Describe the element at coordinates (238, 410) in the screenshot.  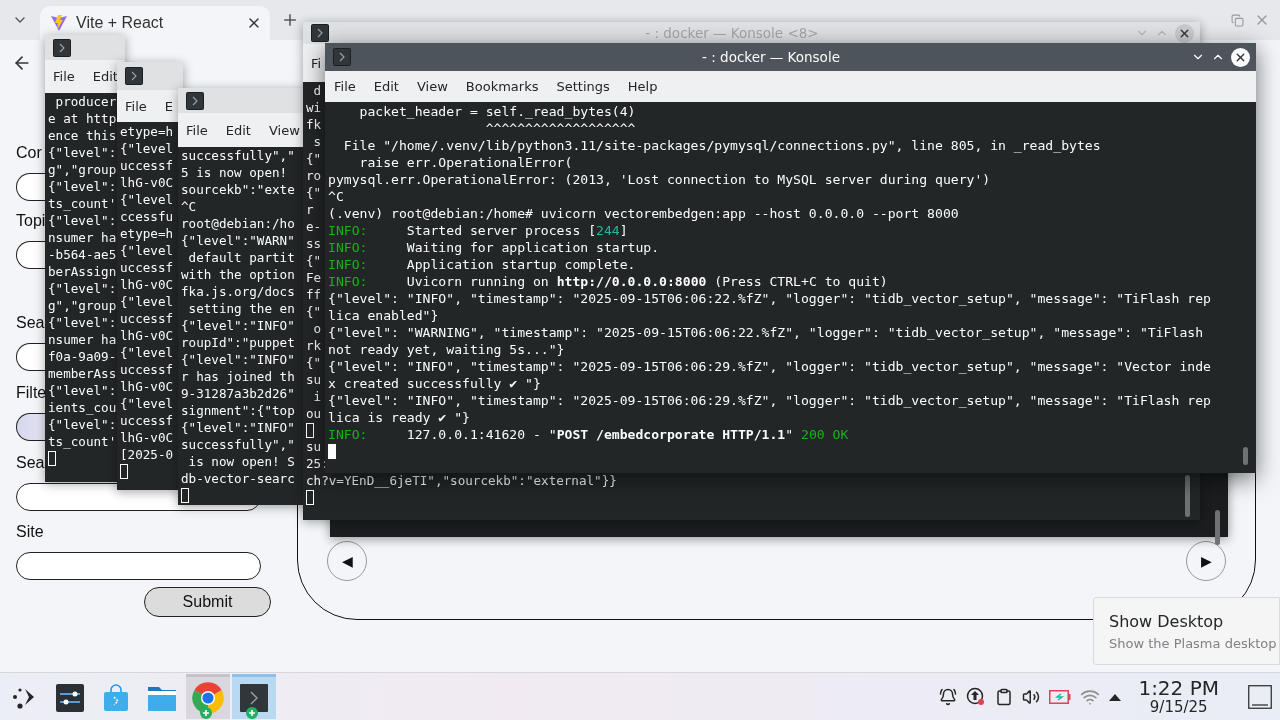
I see `terminal-line: signment":{"top` at that location.